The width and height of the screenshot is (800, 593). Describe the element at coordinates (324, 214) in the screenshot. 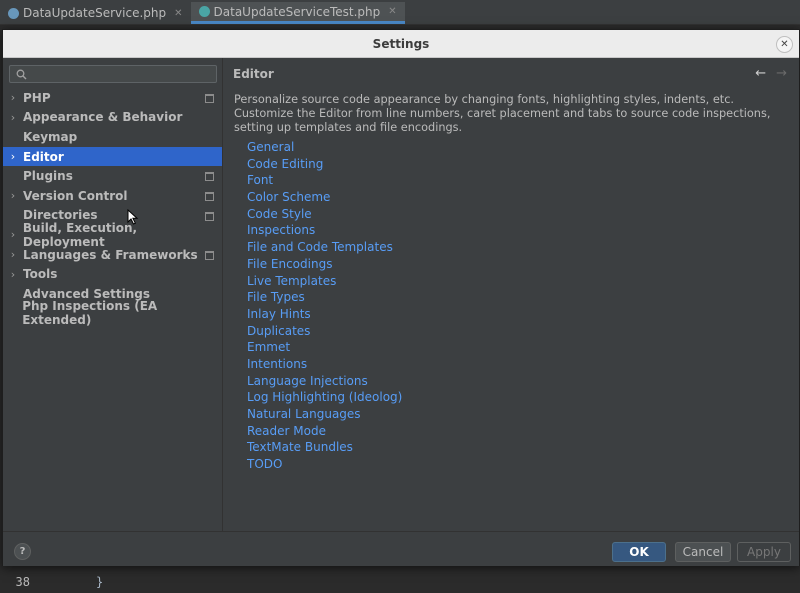

I see `link-code-style: Code Style` at that location.